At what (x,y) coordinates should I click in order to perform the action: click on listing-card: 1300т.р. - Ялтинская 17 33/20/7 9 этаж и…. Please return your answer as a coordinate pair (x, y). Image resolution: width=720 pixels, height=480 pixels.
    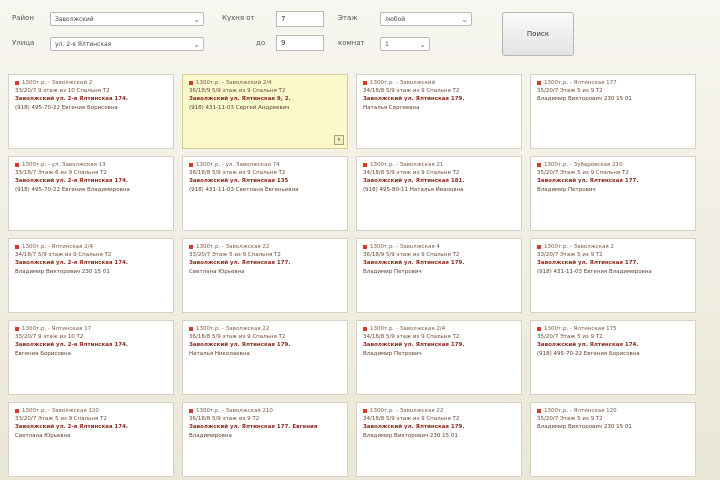
    Looking at the image, I should click on (91, 357).